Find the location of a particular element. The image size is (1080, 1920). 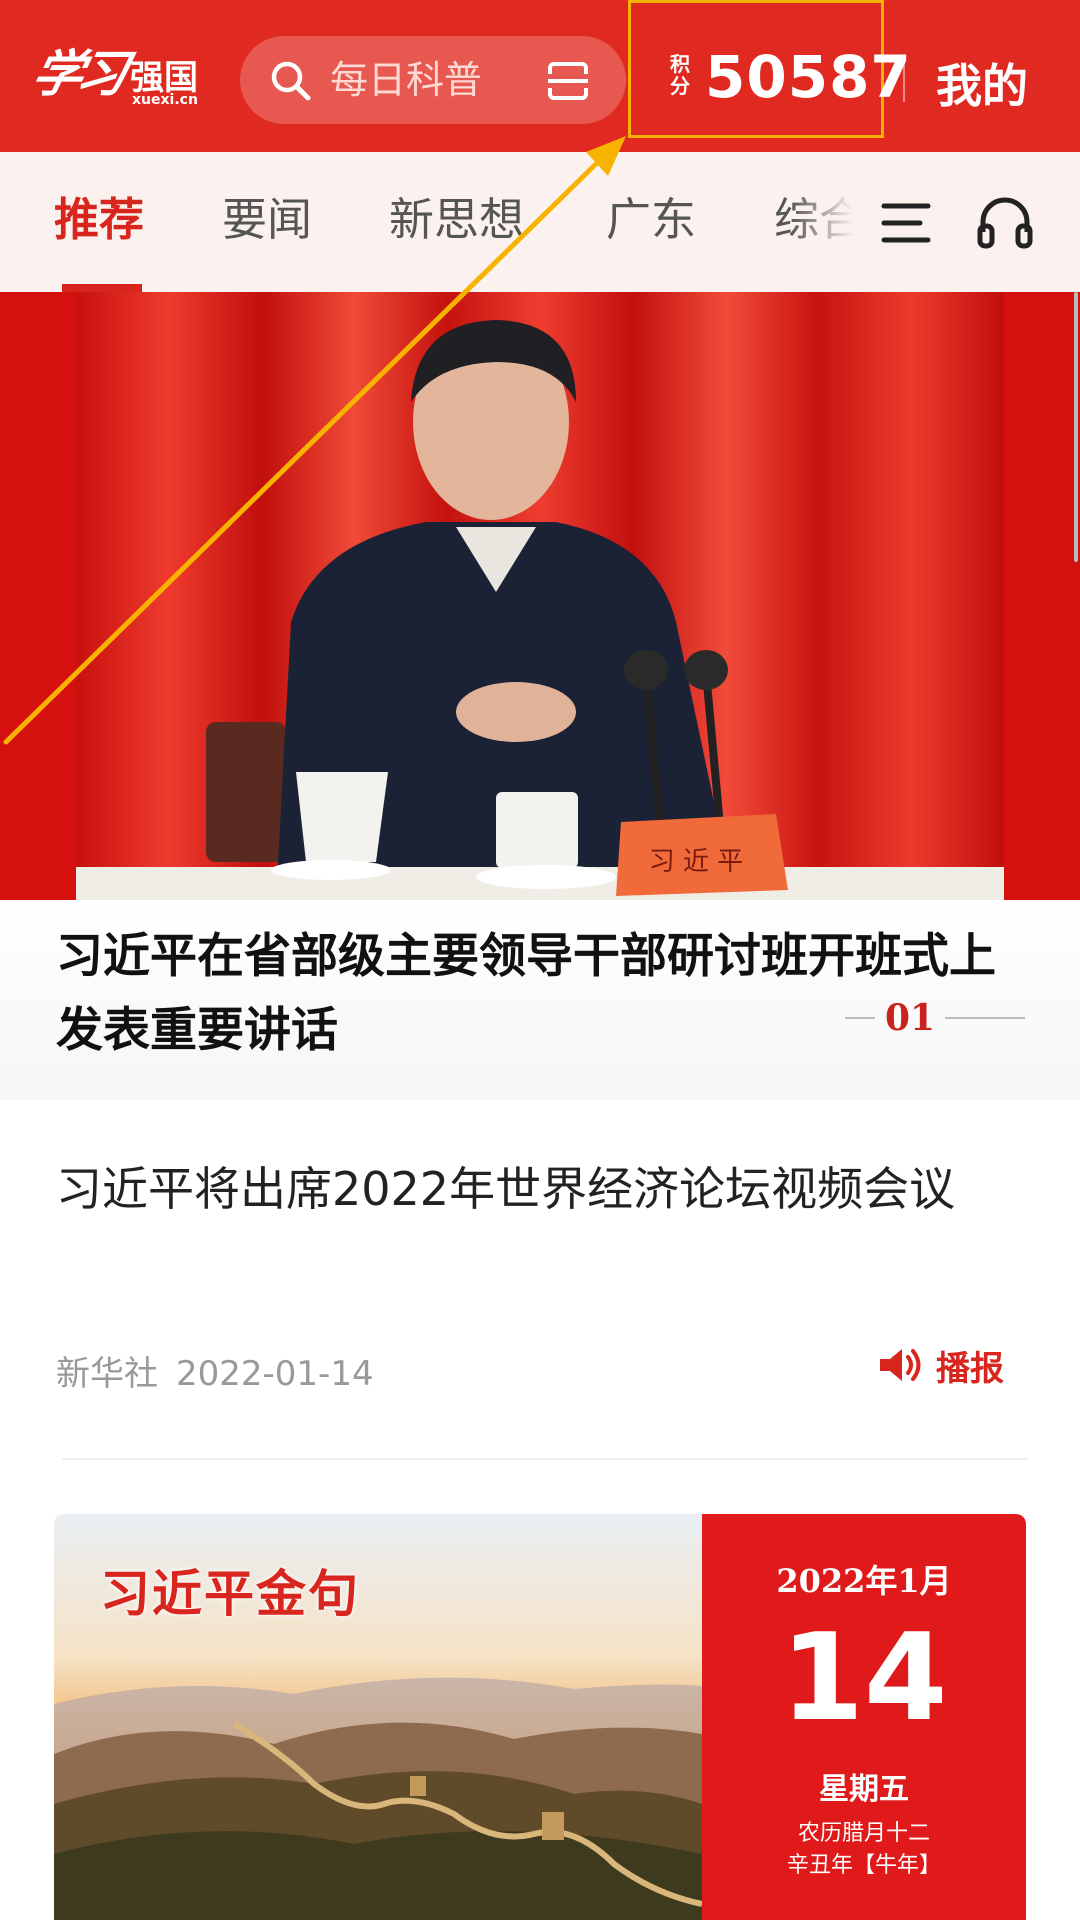

search-icon is located at coordinates (291, 81).